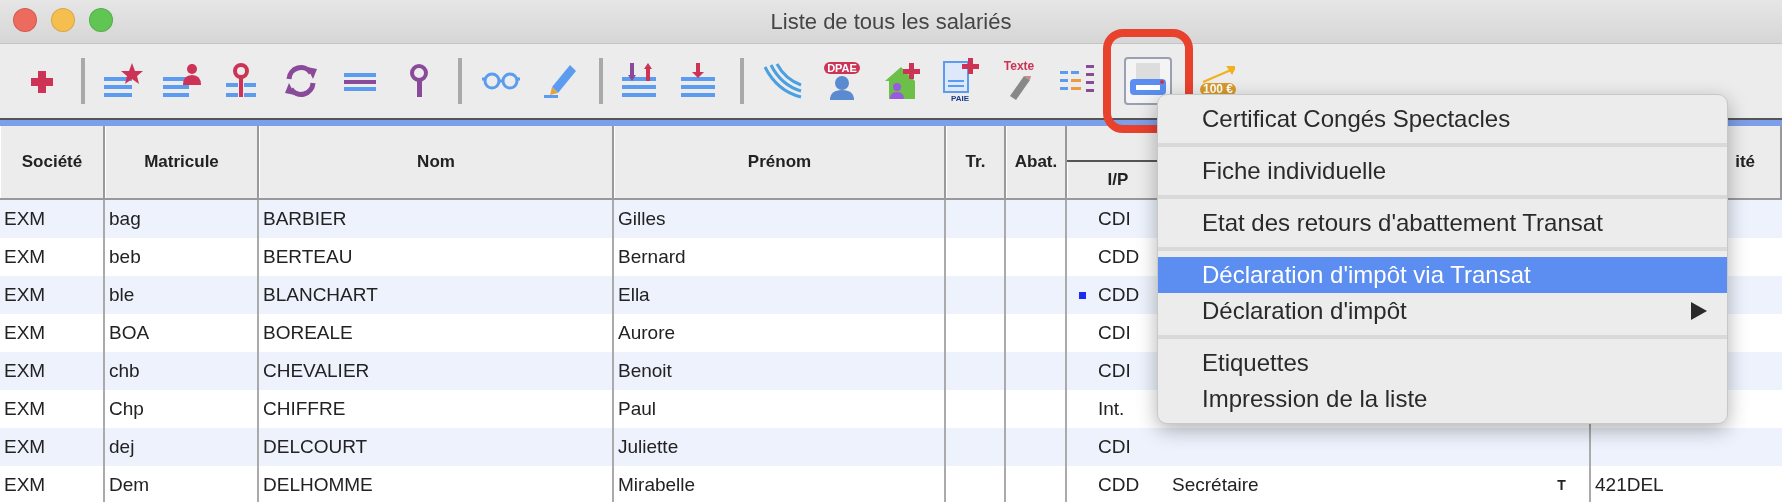 Image resolution: width=1782 pixels, height=502 pixels. I want to click on person-badge-button: DPAE, so click(842, 81).